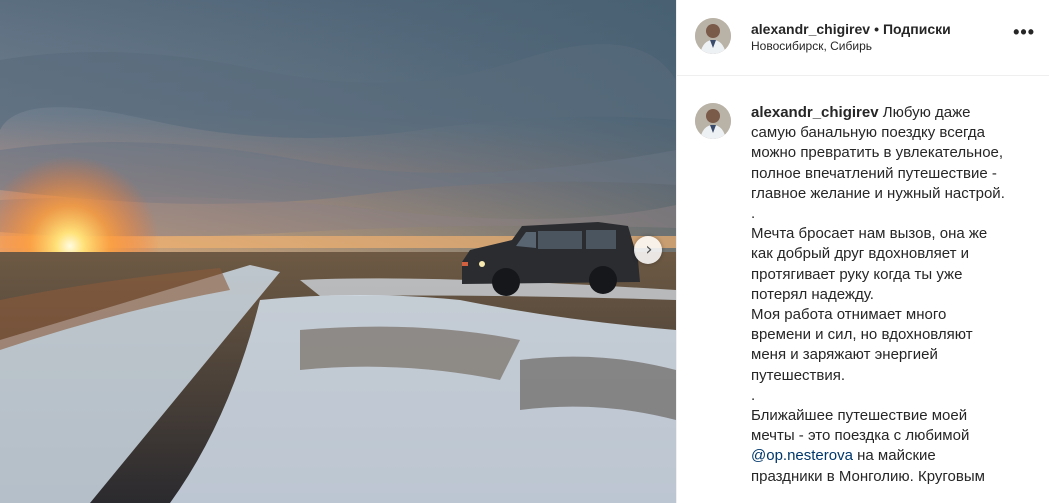  Describe the element at coordinates (859, 416) in the screenshot. I see `caption-line: Ближайшее путешествие моей` at that location.